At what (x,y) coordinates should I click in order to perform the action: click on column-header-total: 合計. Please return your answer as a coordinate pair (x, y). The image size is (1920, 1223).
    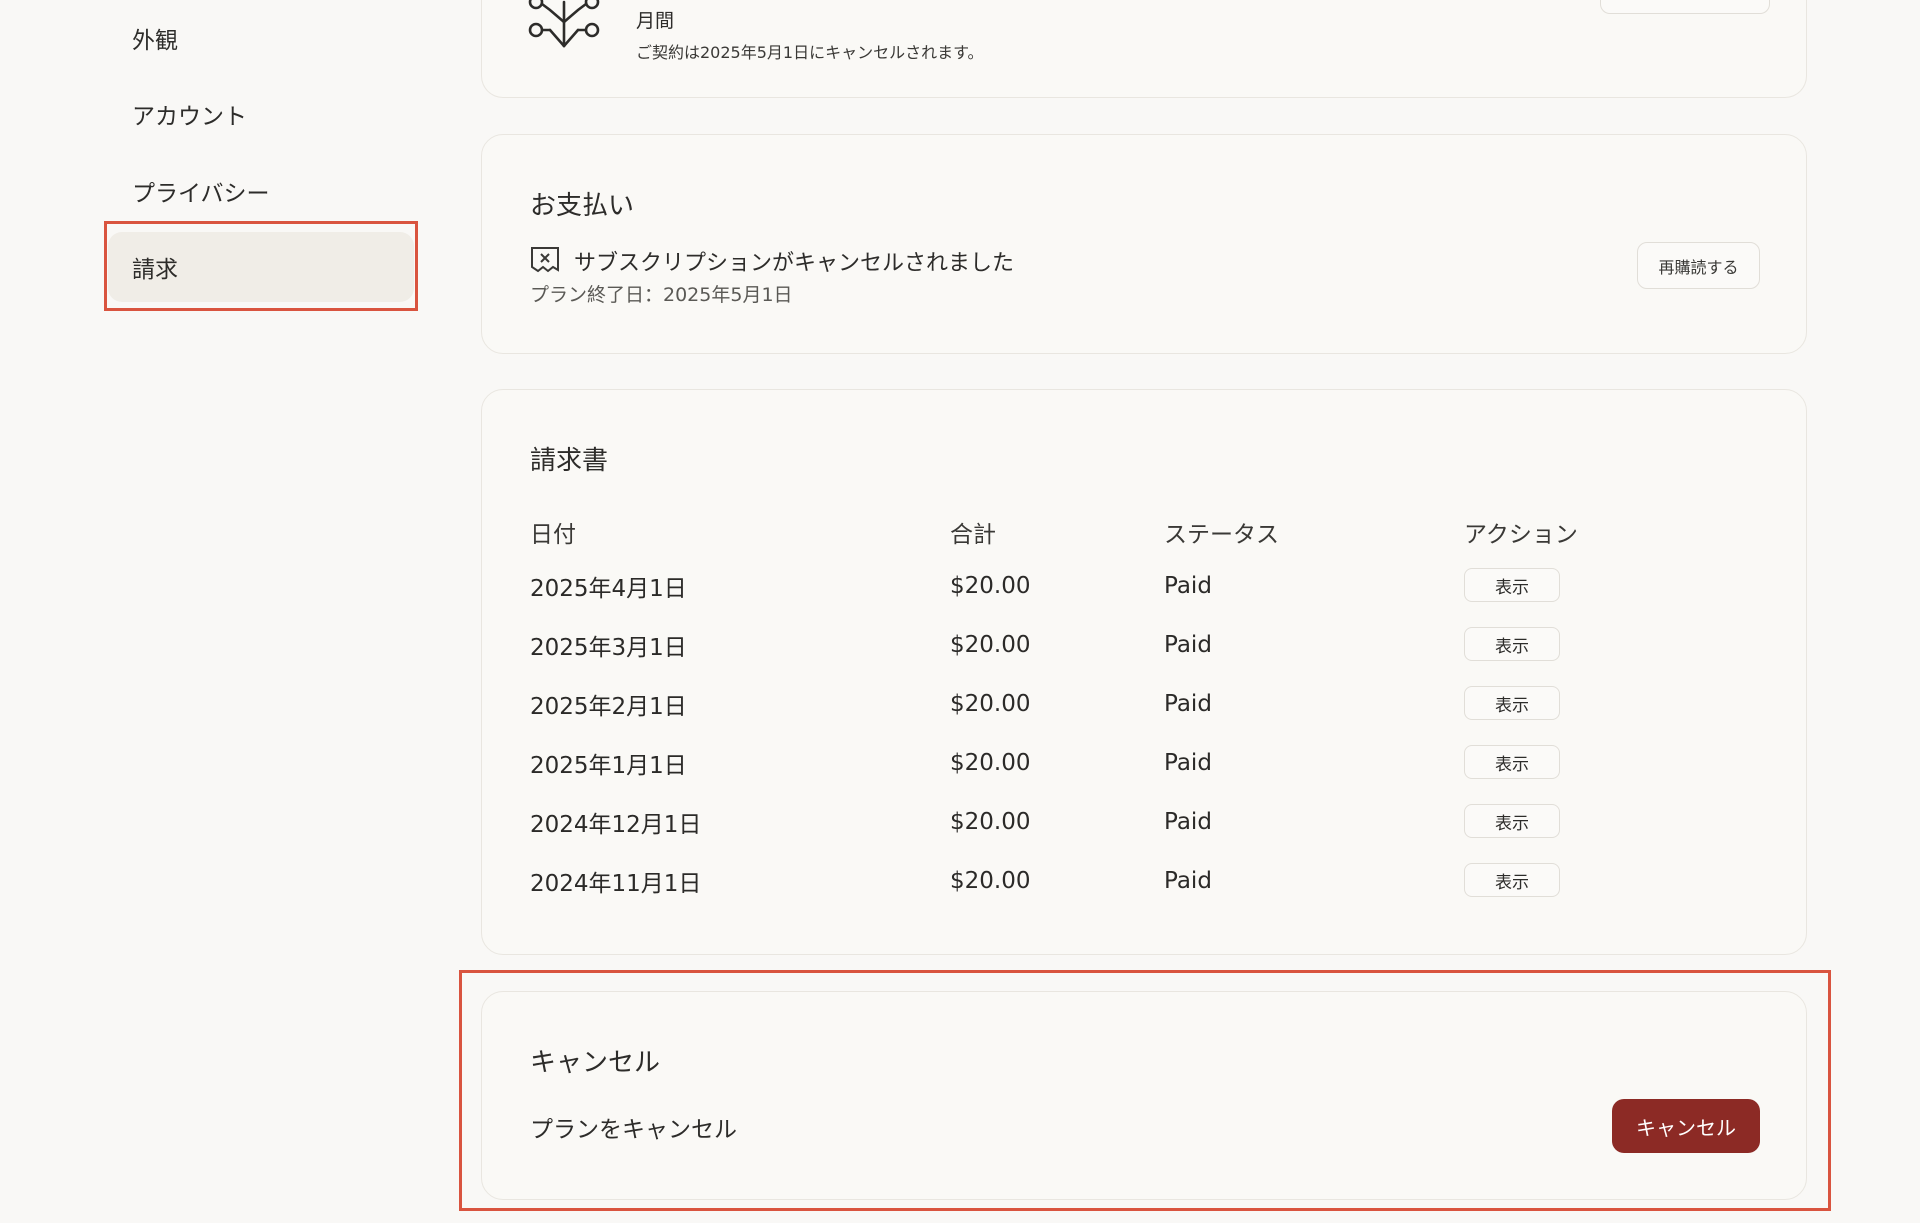
    Looking at the image, I should click on (973, 535).